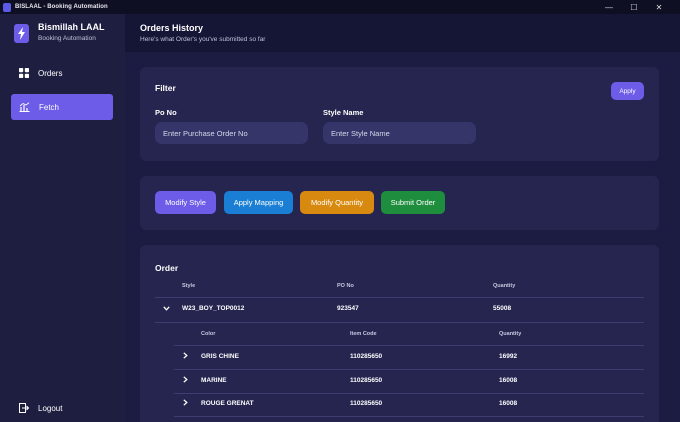 The height and width of the screenshot is (422, 680). Describe the element at coordinates (24, 73) in the screenshot. I see `grid-icon` at that location.